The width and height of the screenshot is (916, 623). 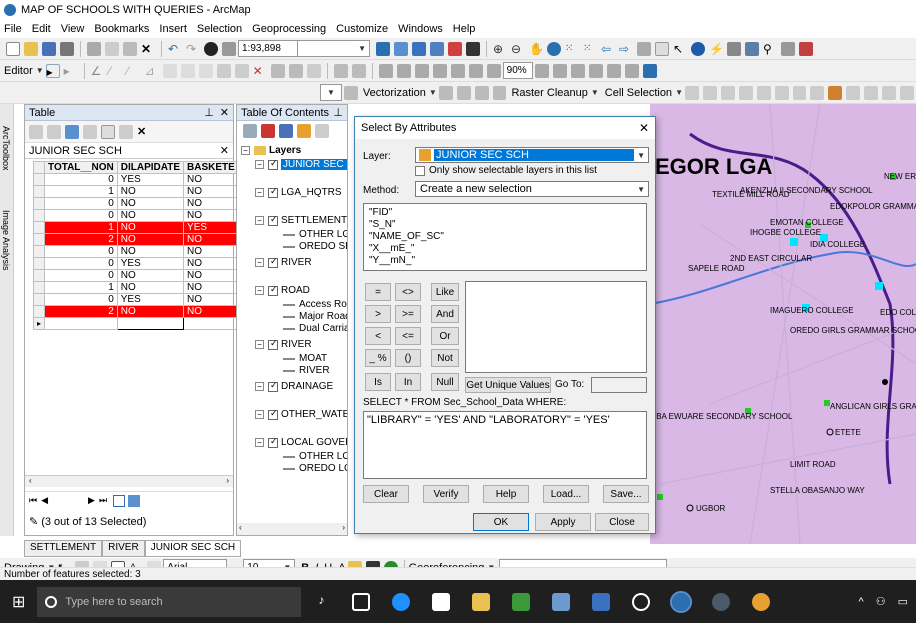 What do you see at coordinates (644, 48) in the screenshot?
I see `select-features-icon` at bounding box center [644, 48].